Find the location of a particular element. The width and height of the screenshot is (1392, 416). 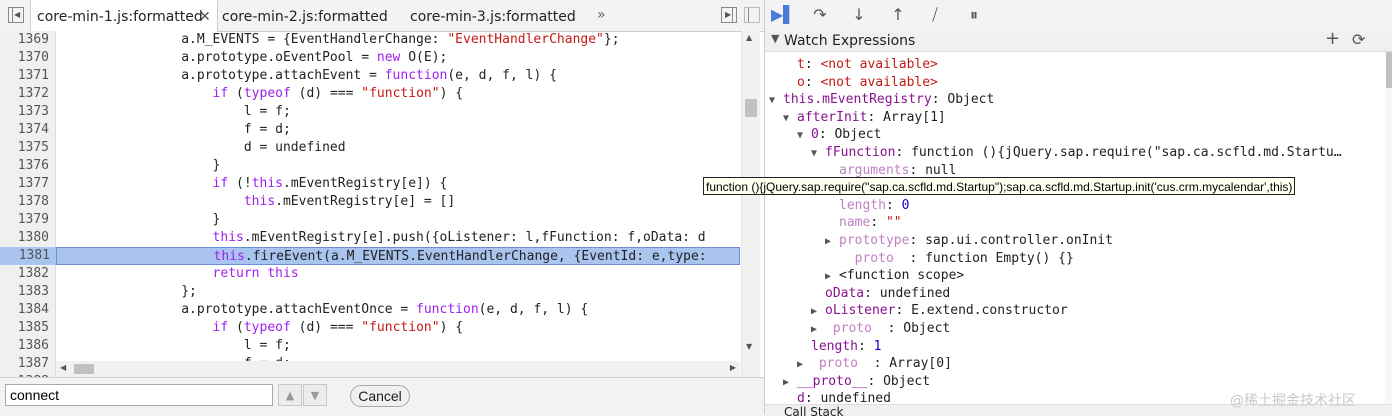

watch-row: ▼ afterInit: Array[1] is located at coordinates (864, 117).